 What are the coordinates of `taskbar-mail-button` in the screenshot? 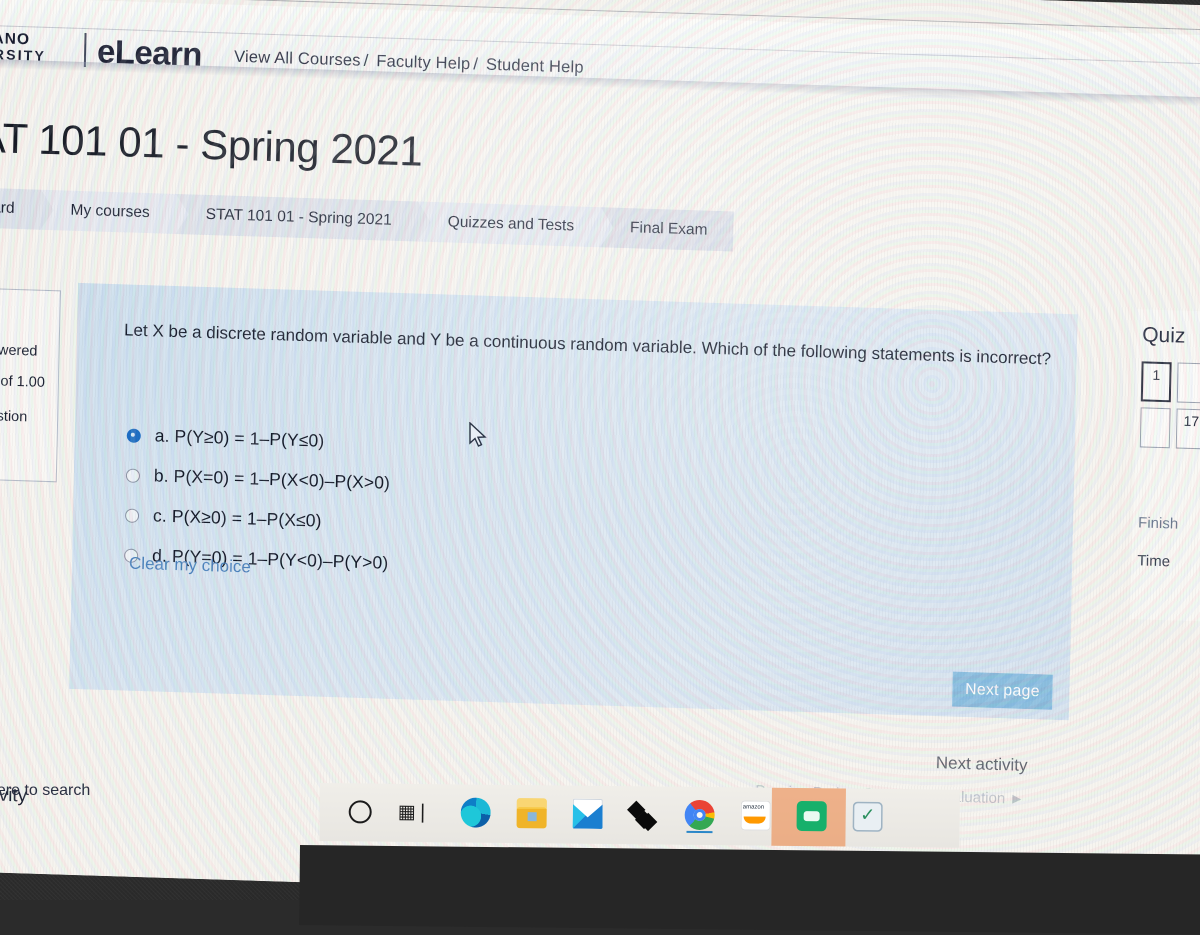 It's located at (587, 814).